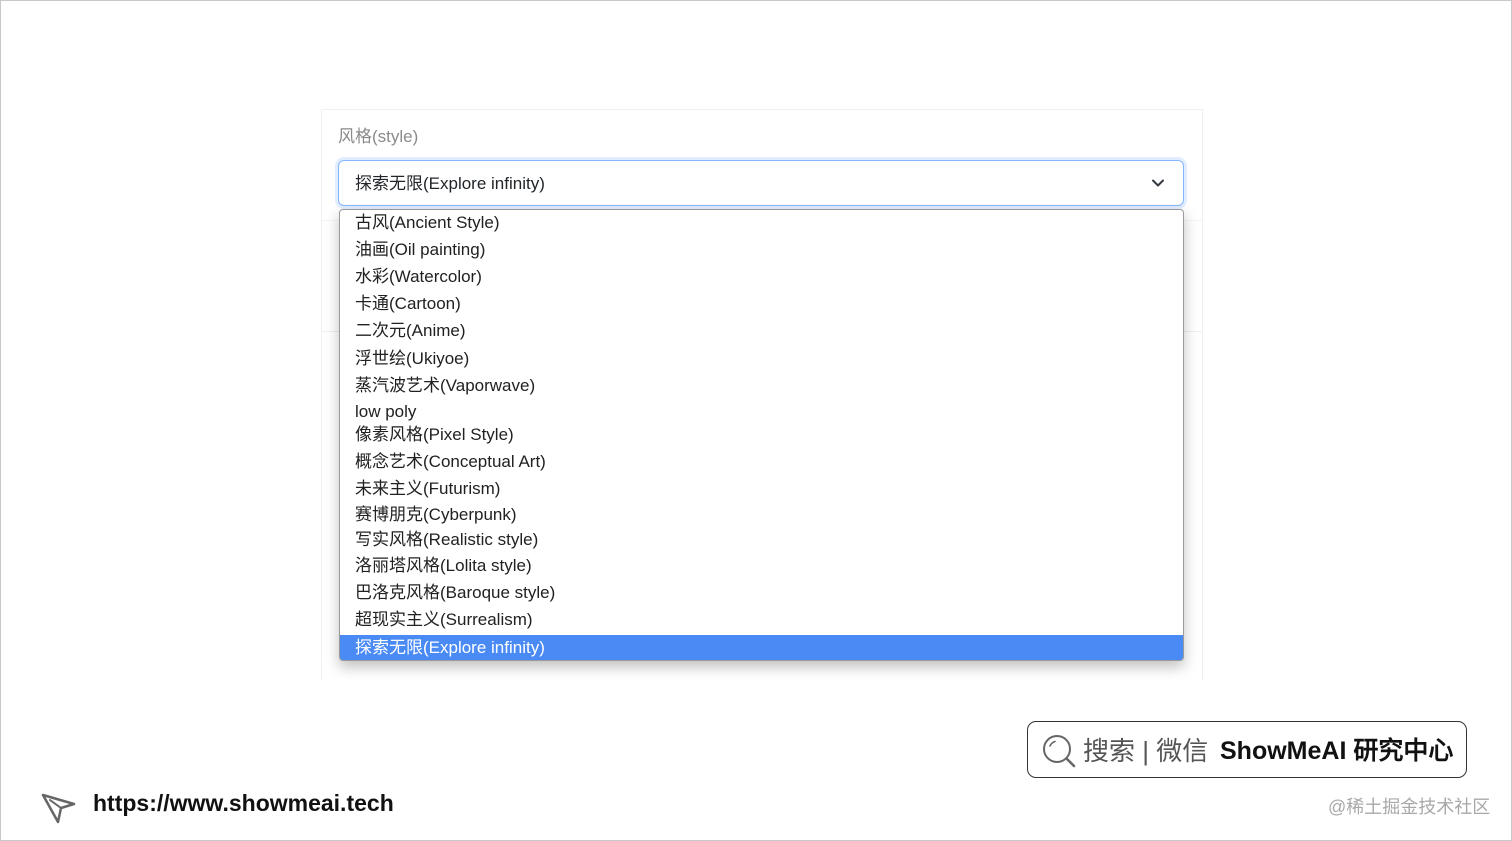  I want to click on dropdown-option: 水彩(Watercolor), so click(761, 277).